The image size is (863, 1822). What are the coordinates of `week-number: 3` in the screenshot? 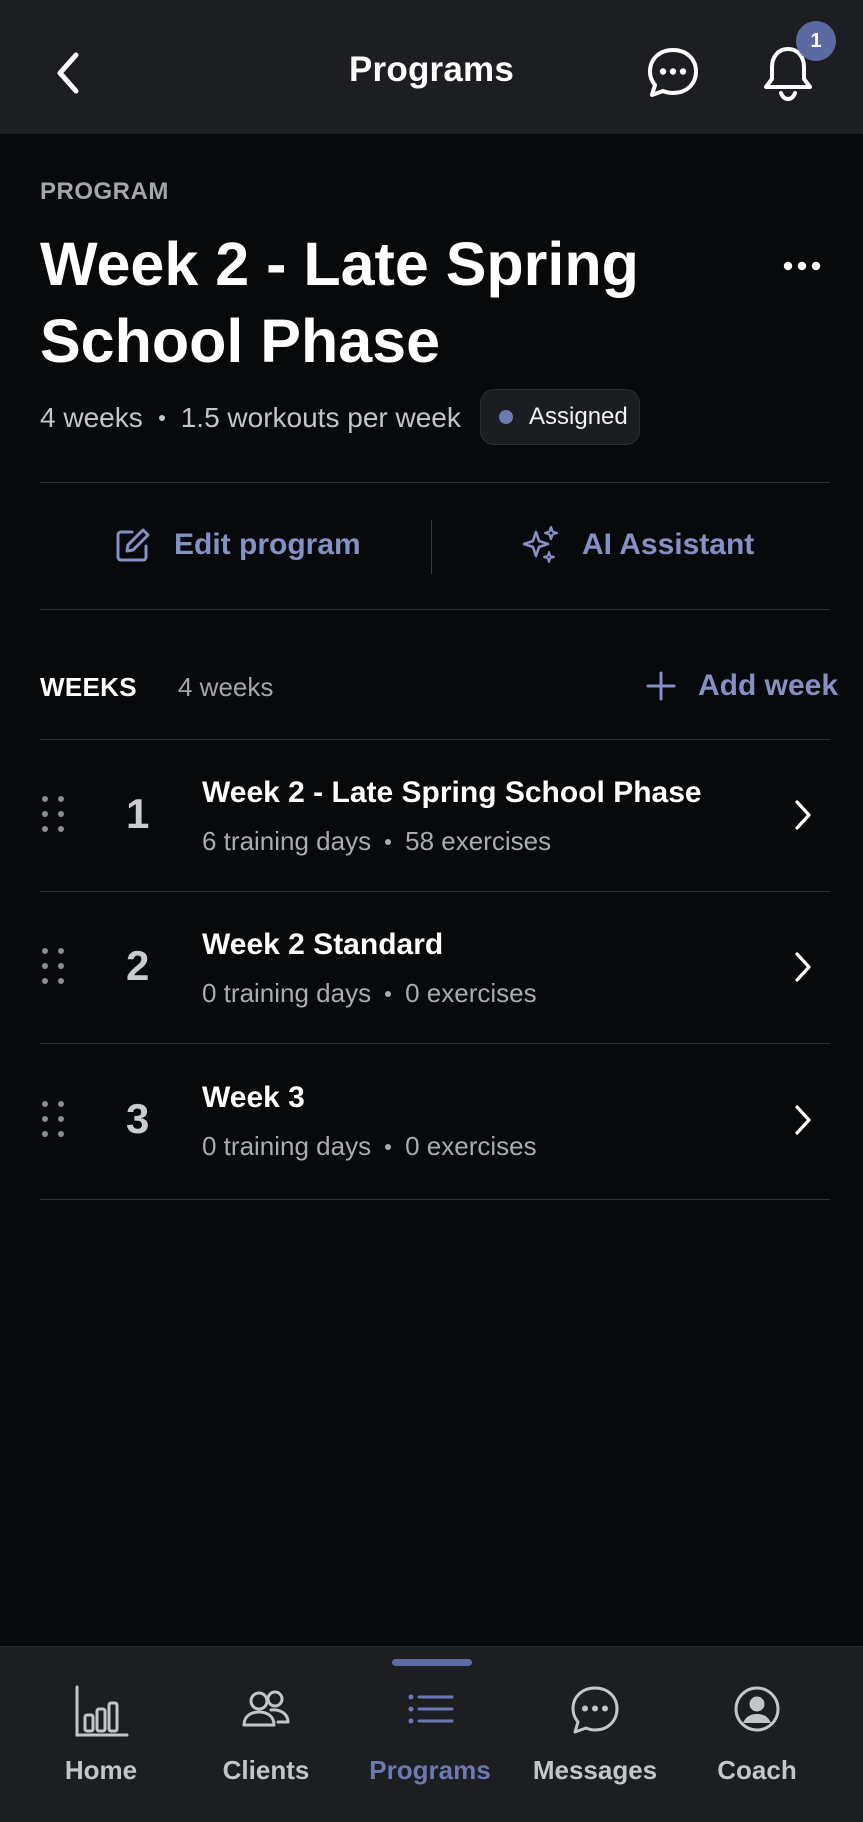 It's located at (138, 1118).